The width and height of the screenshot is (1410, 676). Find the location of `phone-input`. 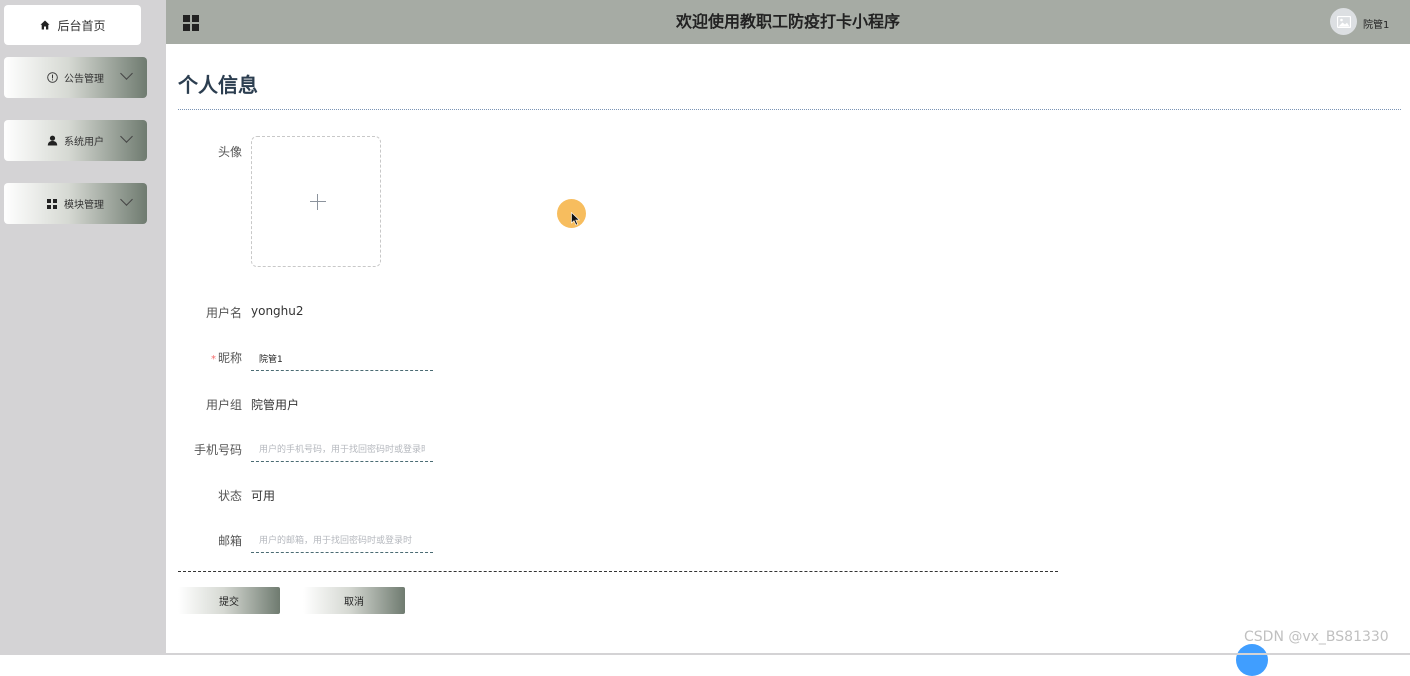

phone-input is located at coordinates (342, 450).